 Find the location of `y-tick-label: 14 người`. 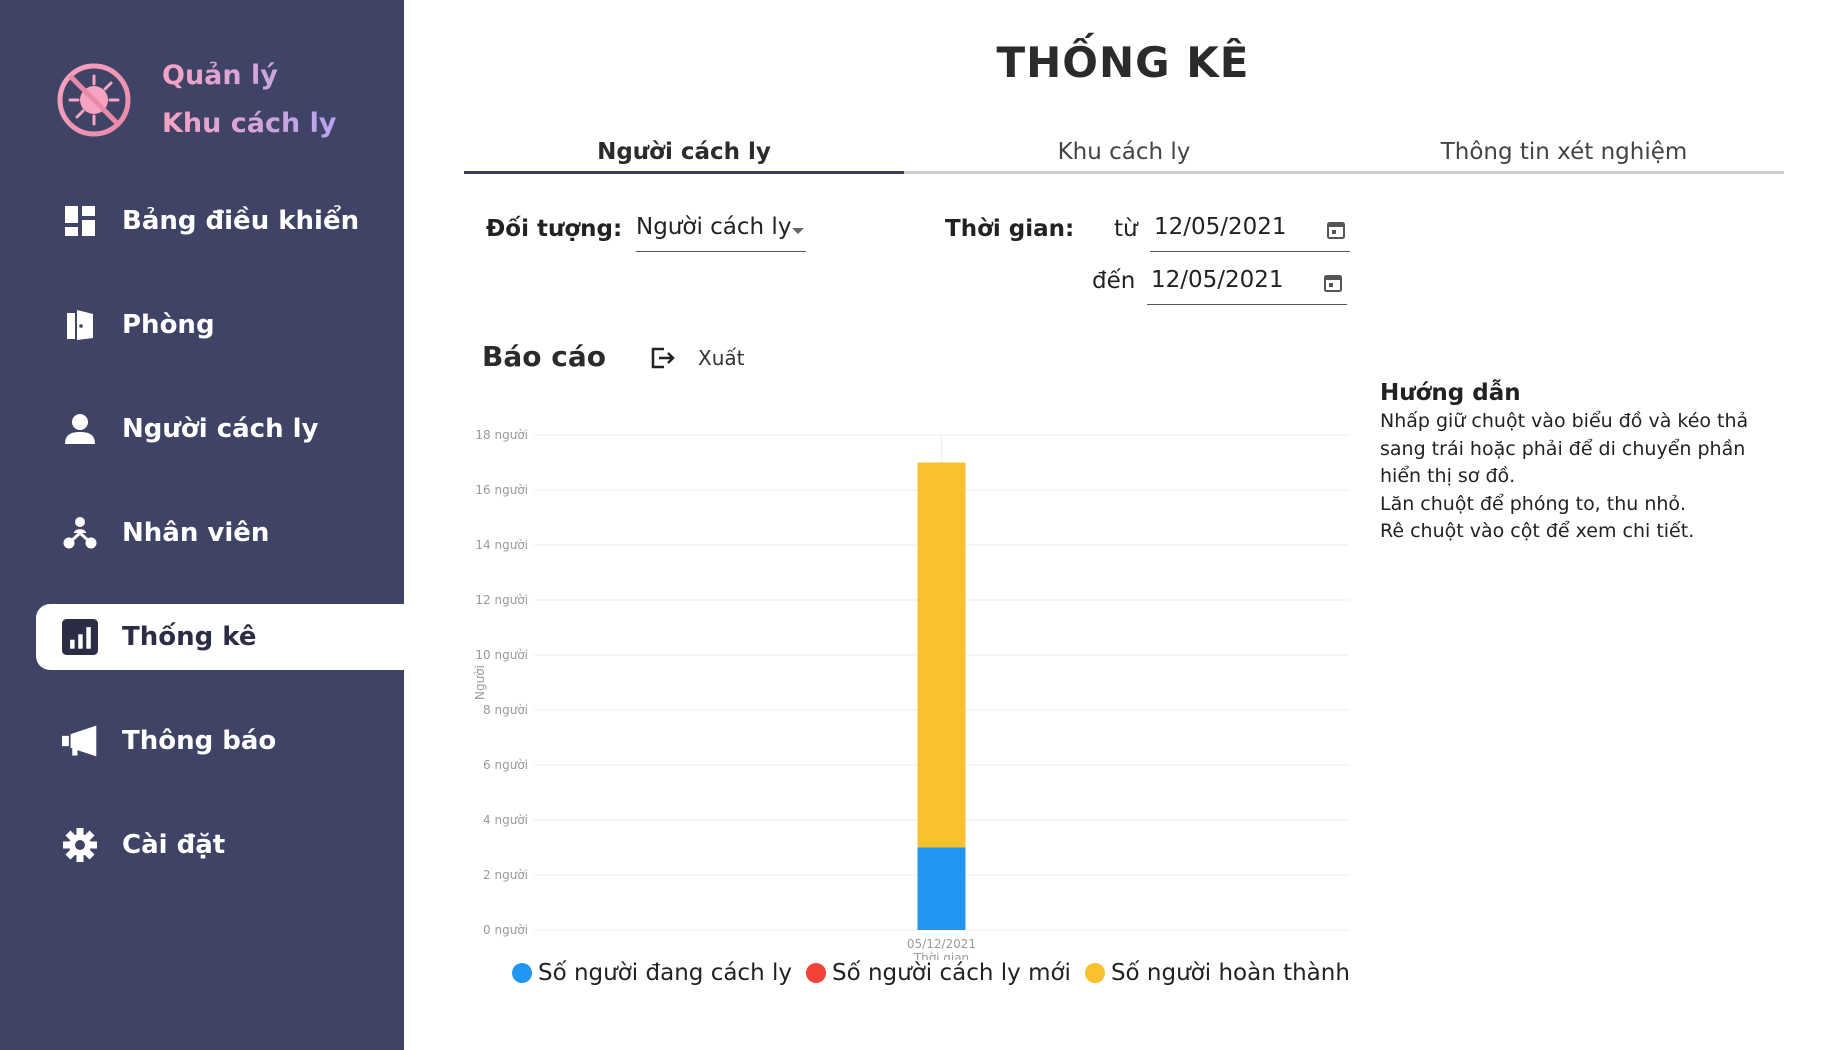

y-tick-label: 14 người is located at coordinates (501, 545).